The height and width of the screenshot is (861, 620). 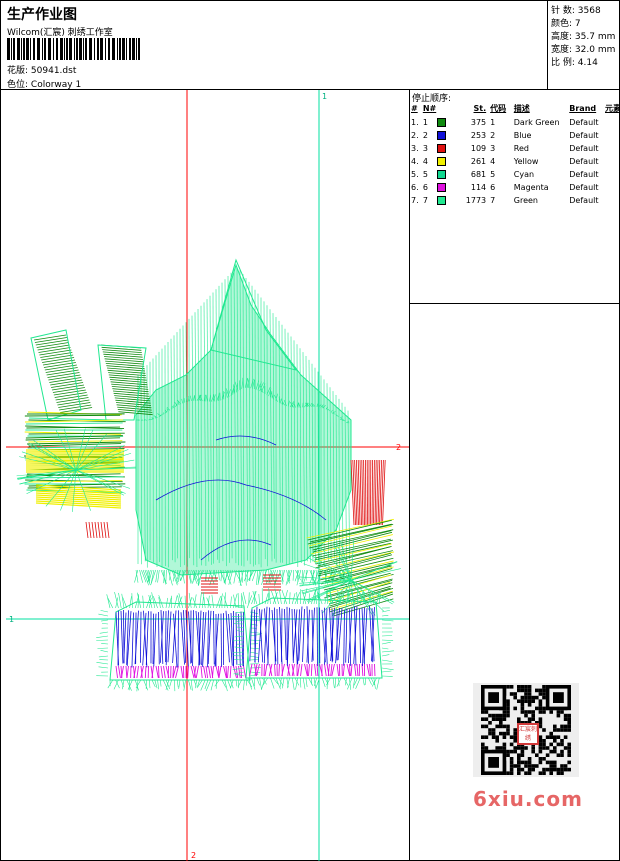 I want to click on guide-label-v1: 1, so click(x=324, y=96).